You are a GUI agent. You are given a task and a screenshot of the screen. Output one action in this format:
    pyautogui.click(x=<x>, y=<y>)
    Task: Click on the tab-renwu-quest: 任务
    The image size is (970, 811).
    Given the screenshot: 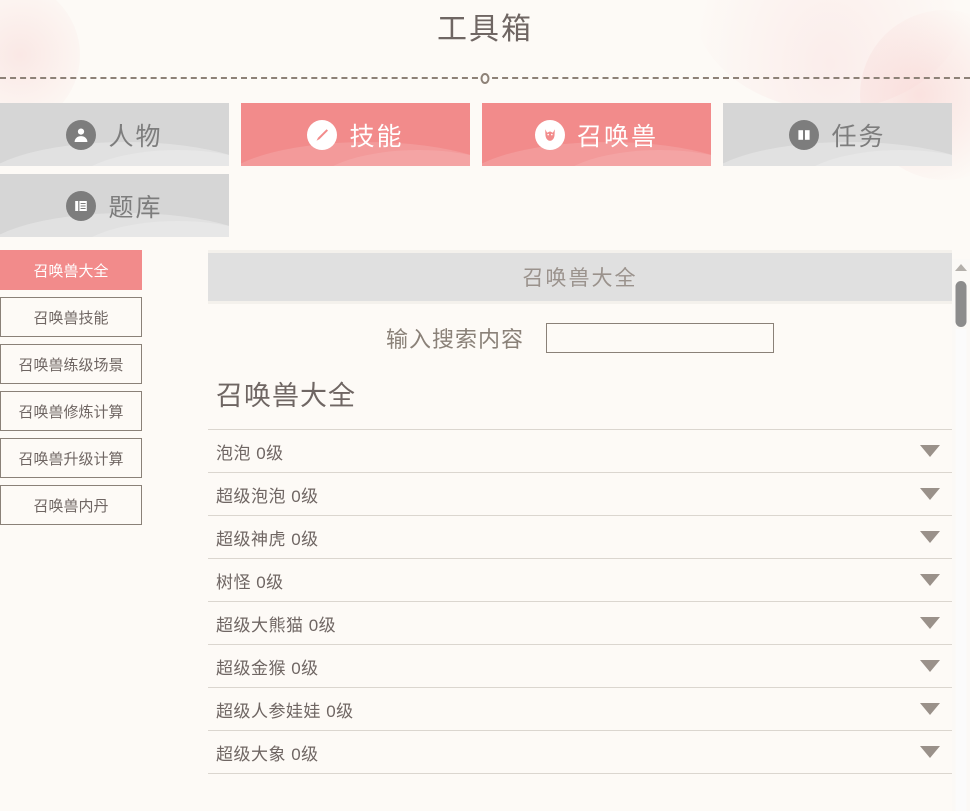 What is the action you would take?
    pyautogui.click(x=837, y=134)
    